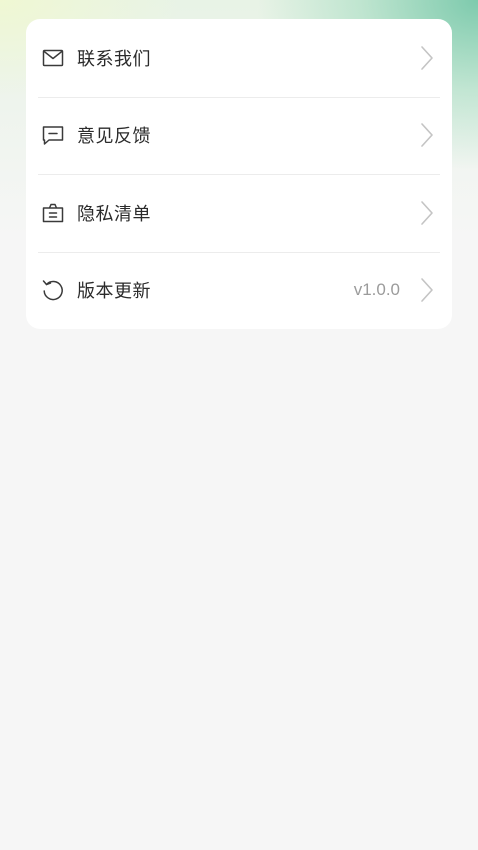  Describe the element at coordinates (114, 214) in the screenshot. I see `menu-item-label: 隐私清单` at that location.